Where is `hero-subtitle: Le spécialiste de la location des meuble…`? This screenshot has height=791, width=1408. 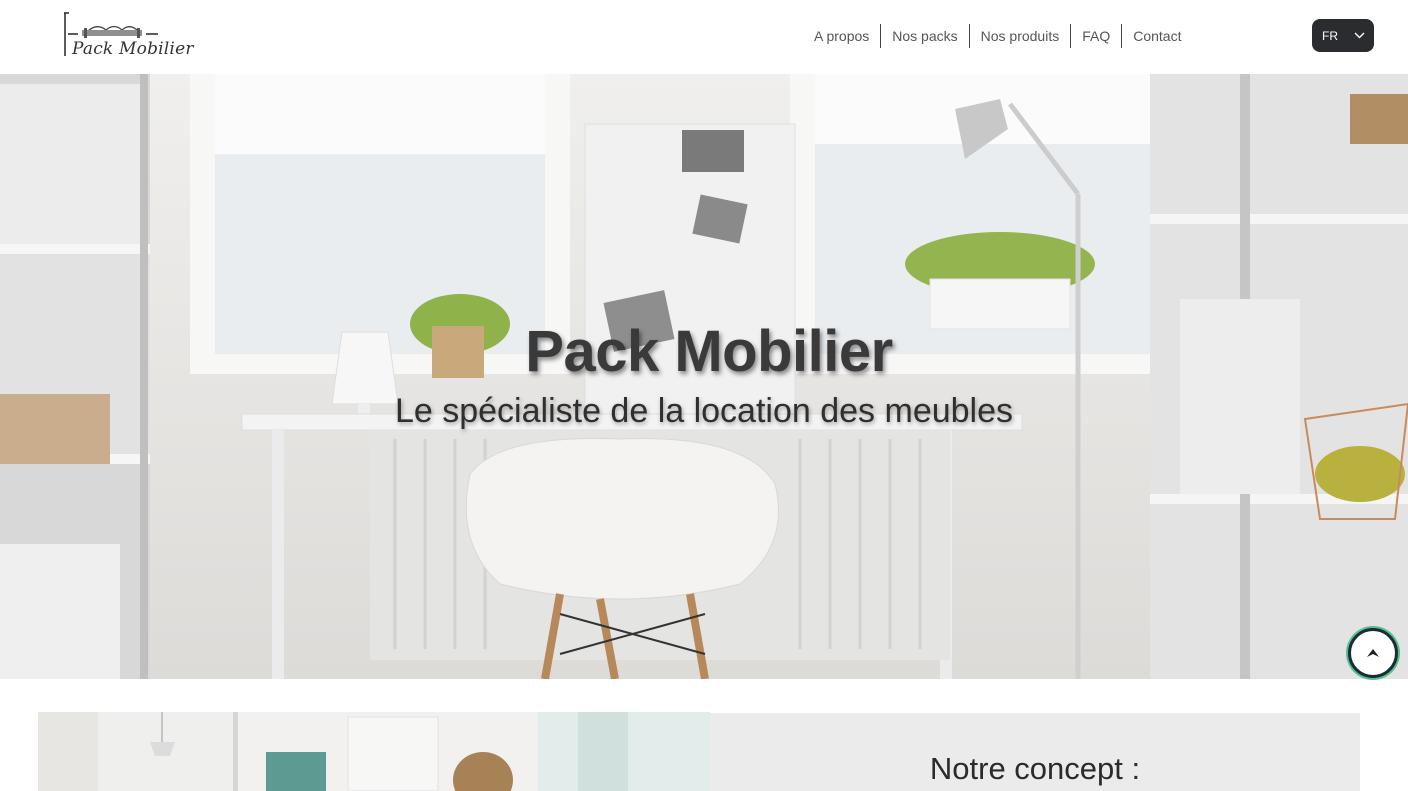
hero-subtitle: Le spécialiste de la location des meuble… is located at coordinates (704, 411).